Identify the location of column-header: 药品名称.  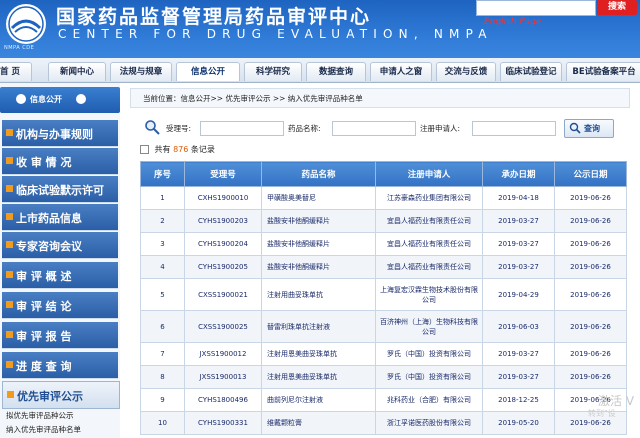
(318, 174).